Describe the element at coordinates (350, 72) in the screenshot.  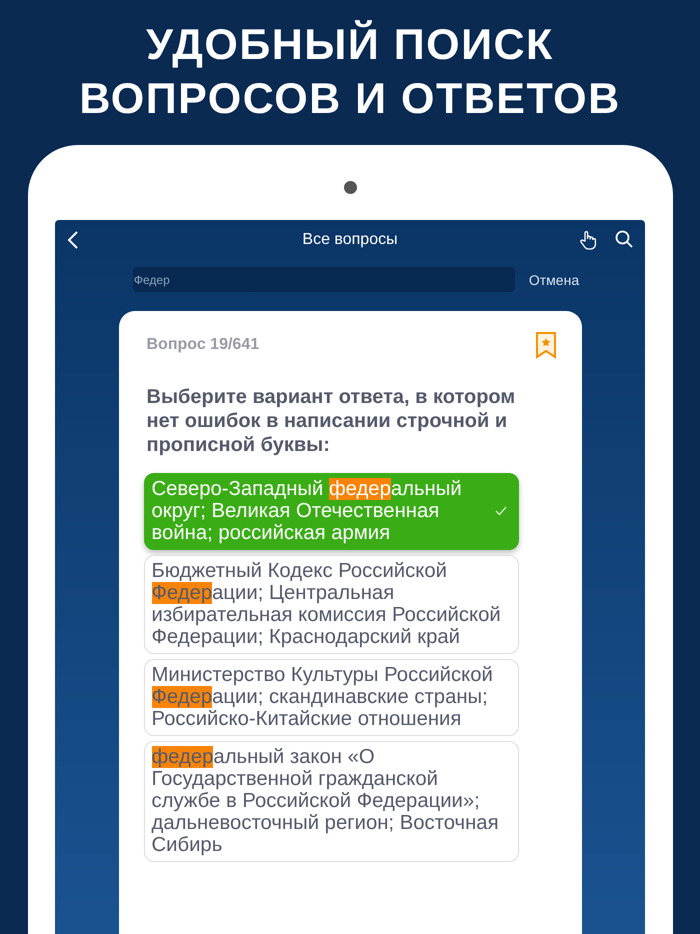
I see `headline: УДОБНЫЙ ПОИСК ВОПРОСОВ И ОТВЕТОВ` at that location.